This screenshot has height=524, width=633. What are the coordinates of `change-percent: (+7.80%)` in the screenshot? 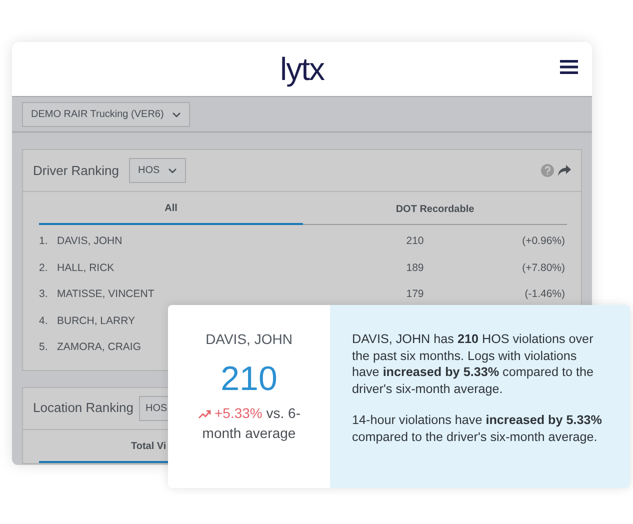 It's located at (543, 268).